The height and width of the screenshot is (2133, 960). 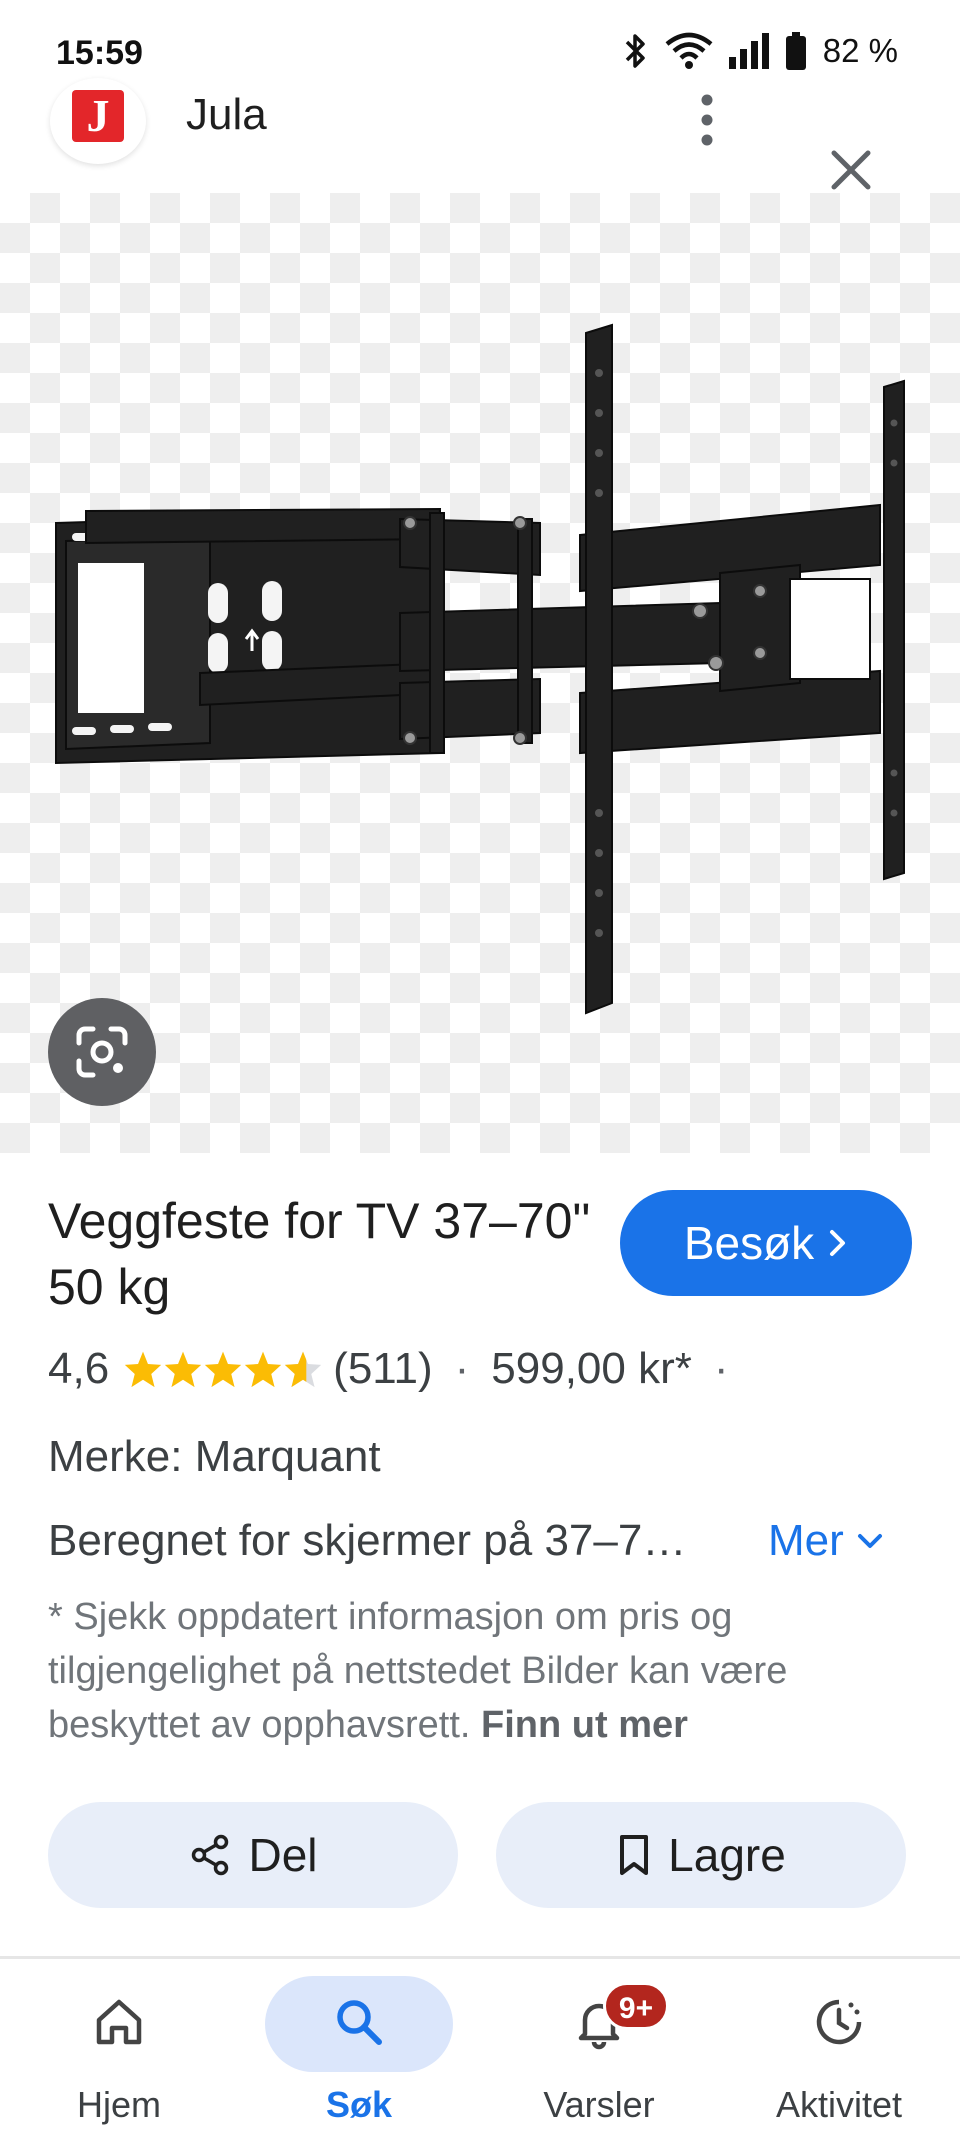 What do you see at coordinates (99, 53) in the screenshot?
I see `status-time: 15:59` at bounding box center [99, 53].